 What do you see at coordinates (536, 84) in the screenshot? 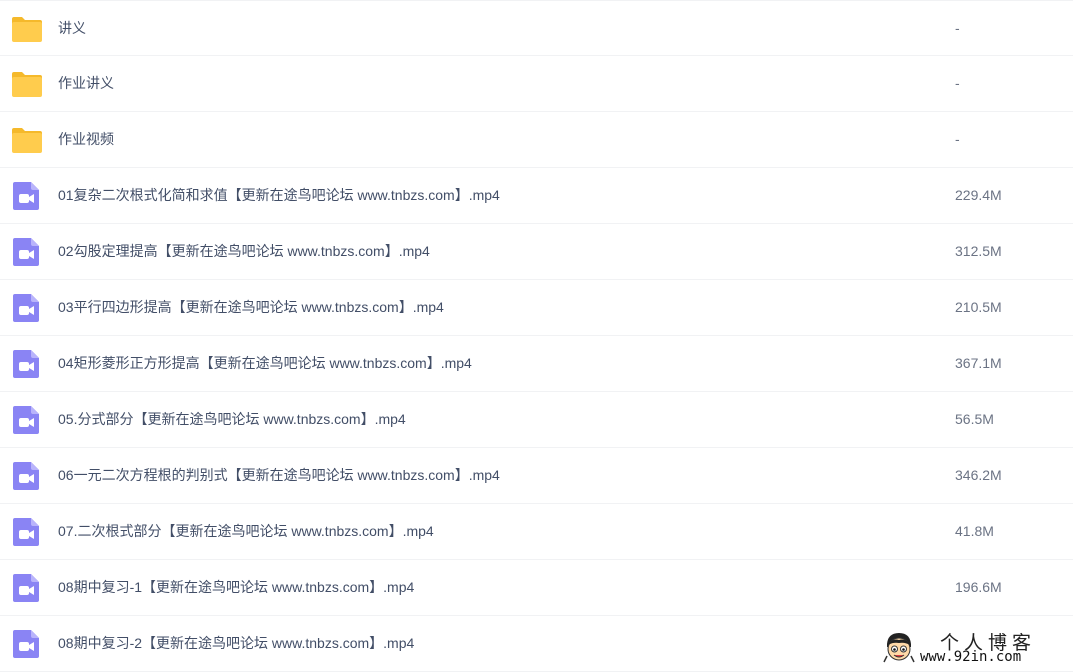
I see `file-row-folder: 作业讲义 -` at bounding box center [536, 84].